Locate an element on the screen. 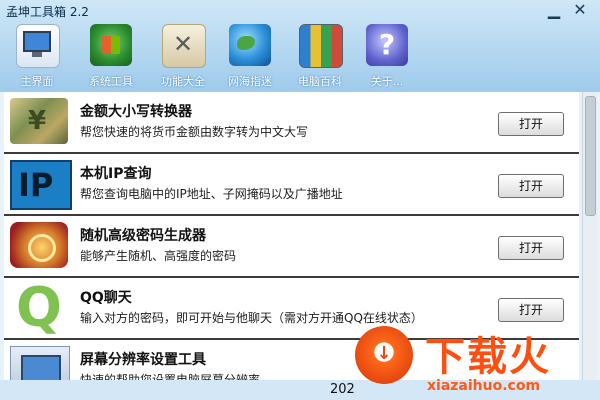 The image size is (600, 400). close-button: ✕ is located at coordinates (580, 10).